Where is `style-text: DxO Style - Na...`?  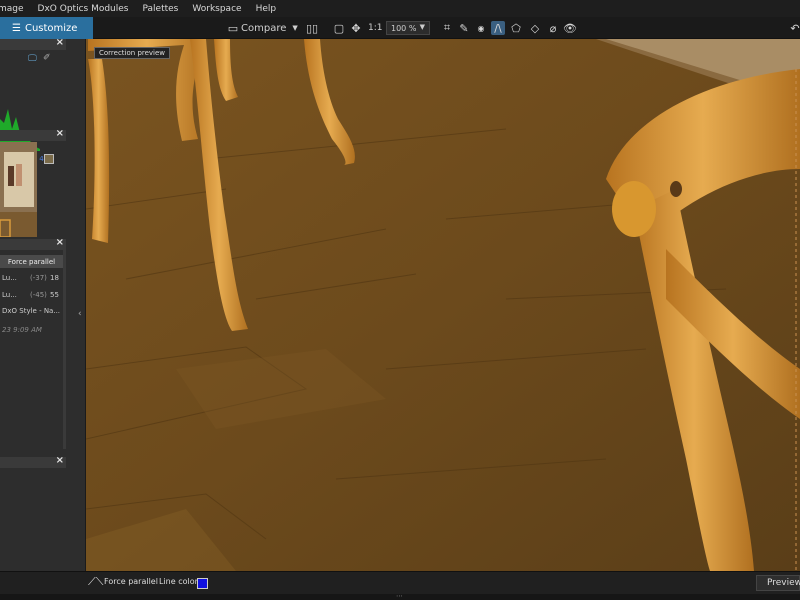 style-text: DxO Style - Na... is located at coordinates (31, 311).